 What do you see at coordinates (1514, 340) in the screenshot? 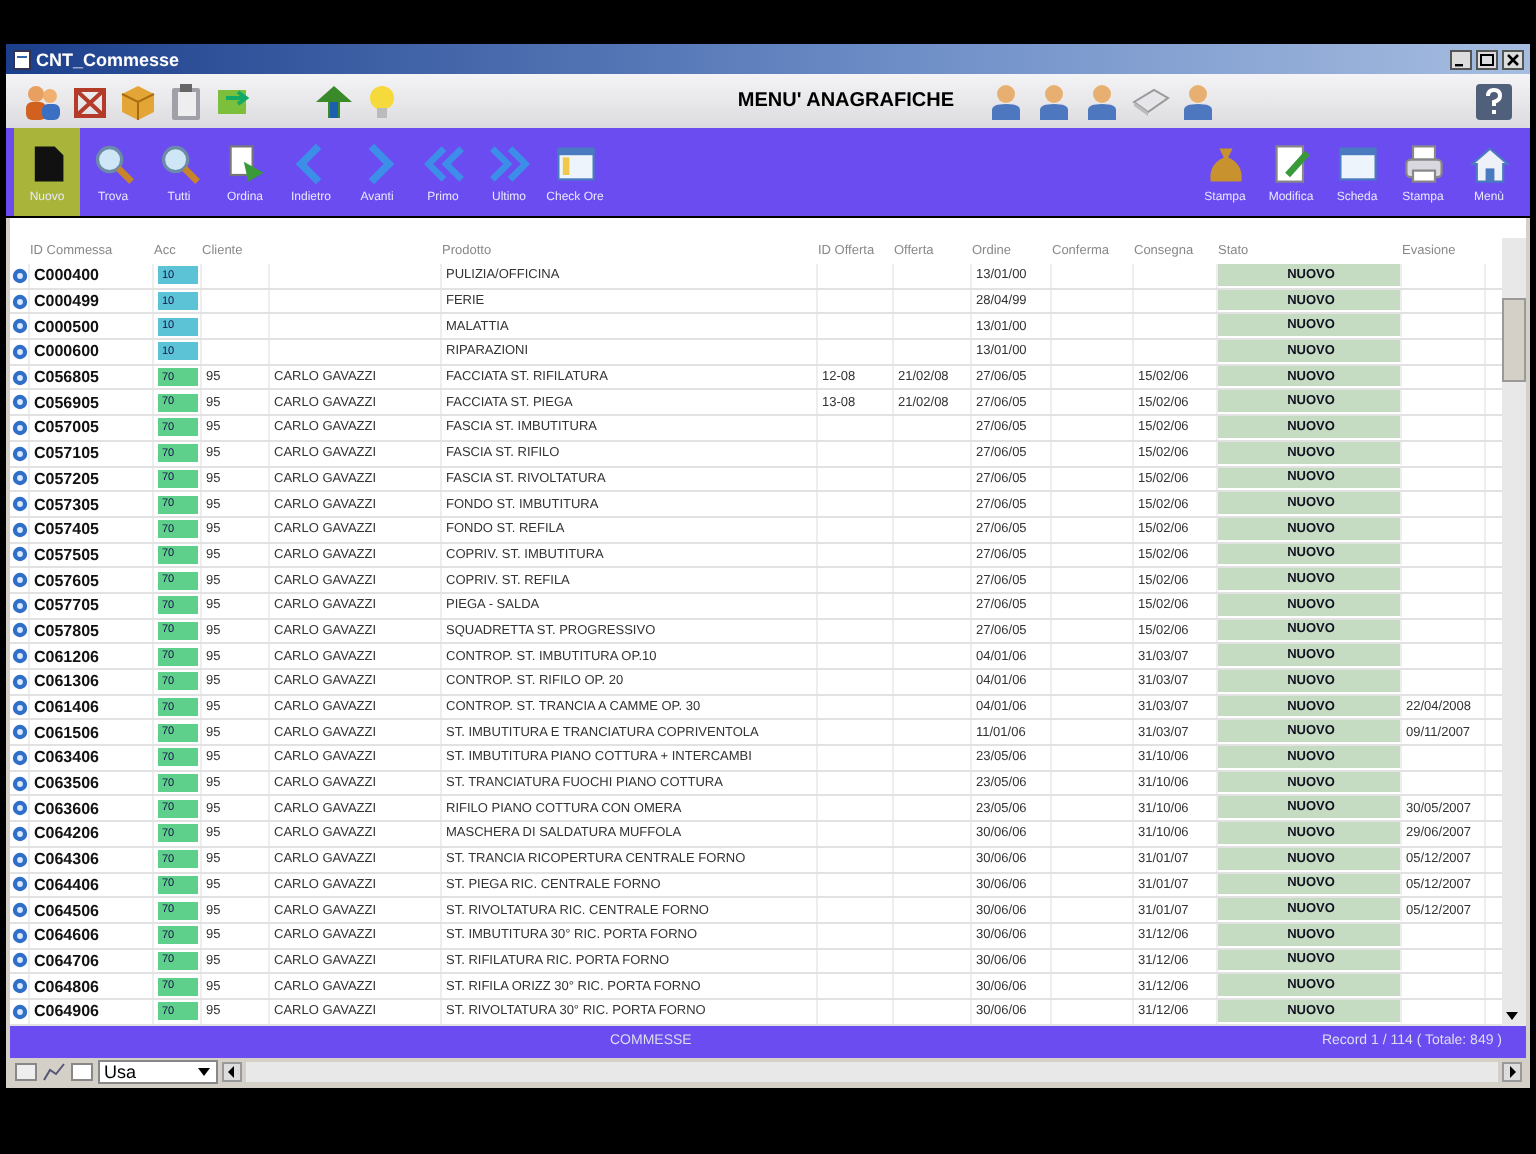
I see `scrollbar-thumb` at bounding box center [1514, 340].